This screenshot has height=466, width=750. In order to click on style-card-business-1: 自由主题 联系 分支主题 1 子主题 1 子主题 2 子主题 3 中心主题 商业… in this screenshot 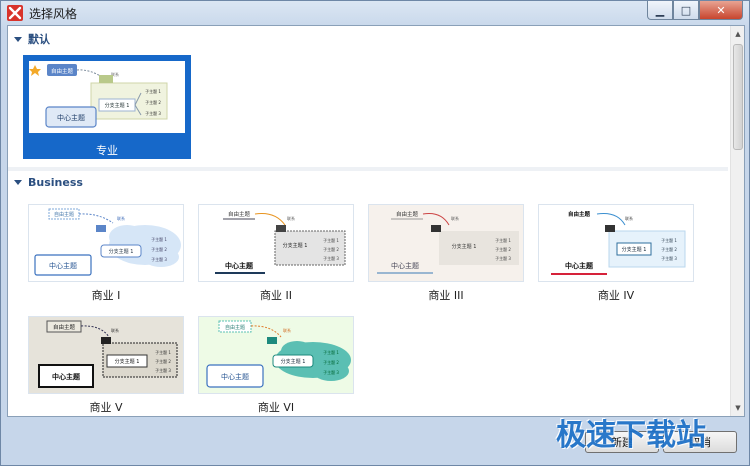, I will do `click(106, 253)`.